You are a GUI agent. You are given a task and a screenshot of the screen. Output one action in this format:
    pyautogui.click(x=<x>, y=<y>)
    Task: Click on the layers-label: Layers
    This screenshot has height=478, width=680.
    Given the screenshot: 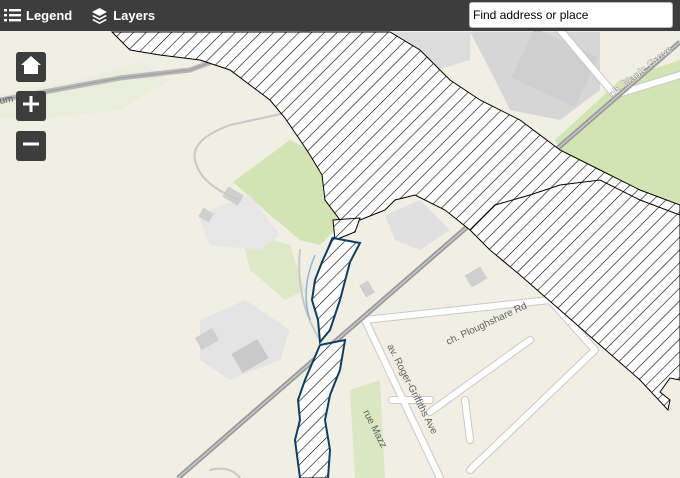 What is the action you would take?
    pyautogui.click(x=134, y=15)
    